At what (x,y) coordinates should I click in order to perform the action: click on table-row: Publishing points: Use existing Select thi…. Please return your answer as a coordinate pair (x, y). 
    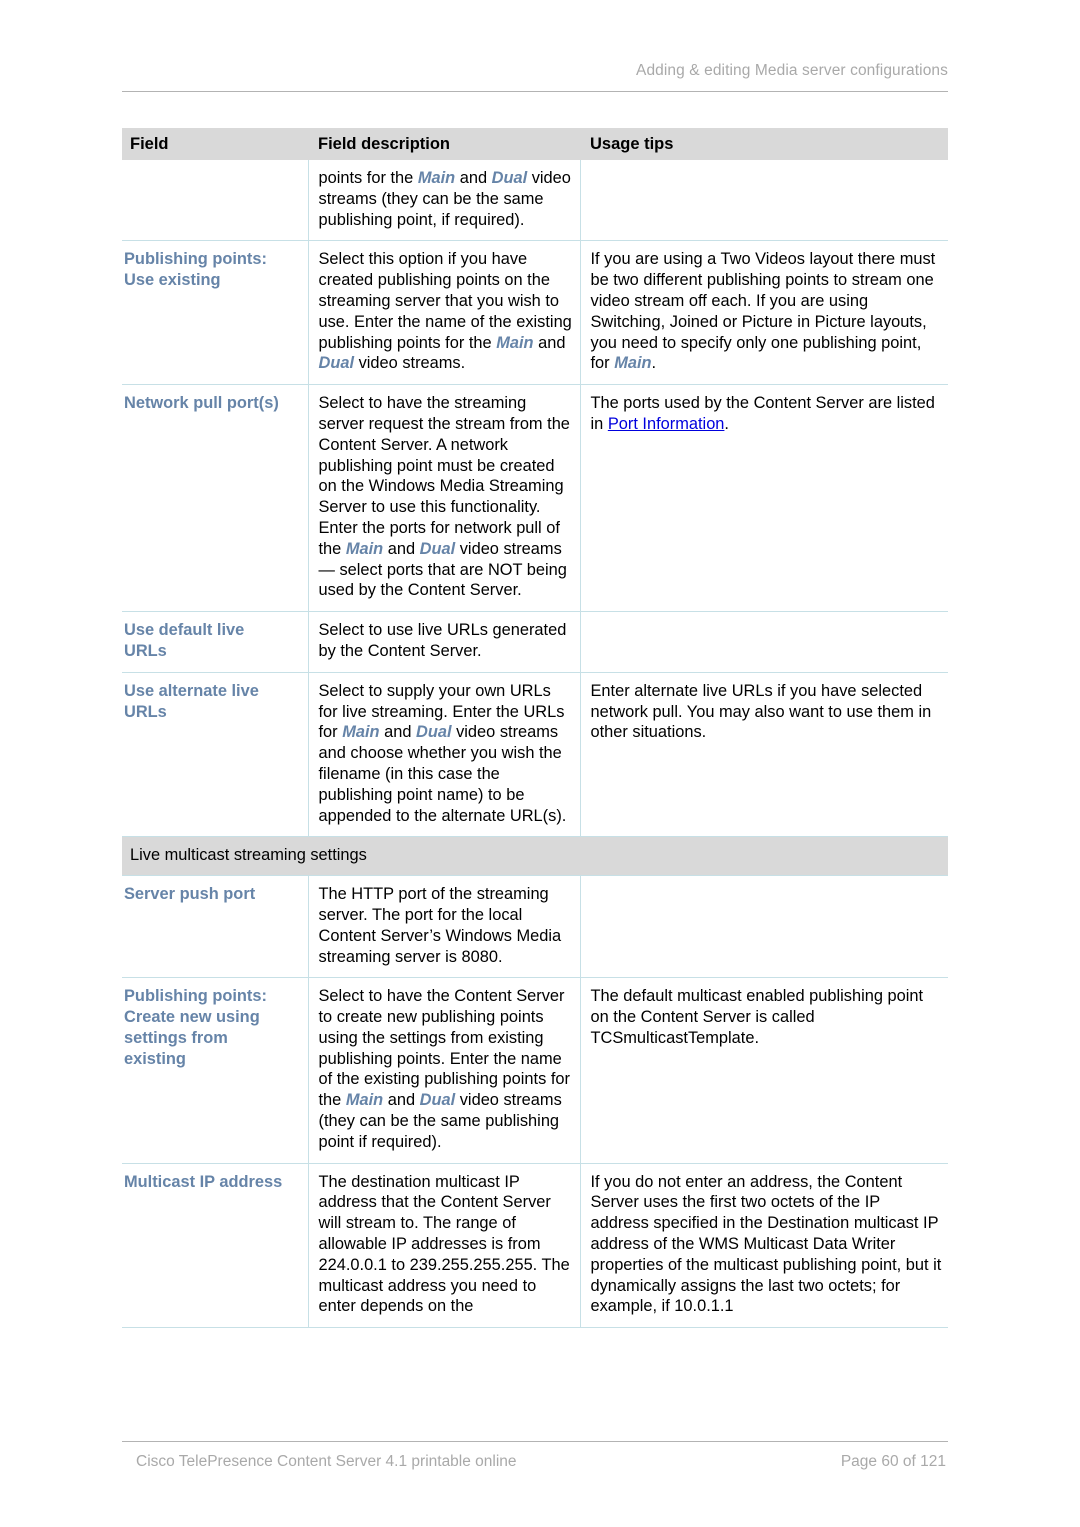
    Looking at the image, I should click on (535, 312).